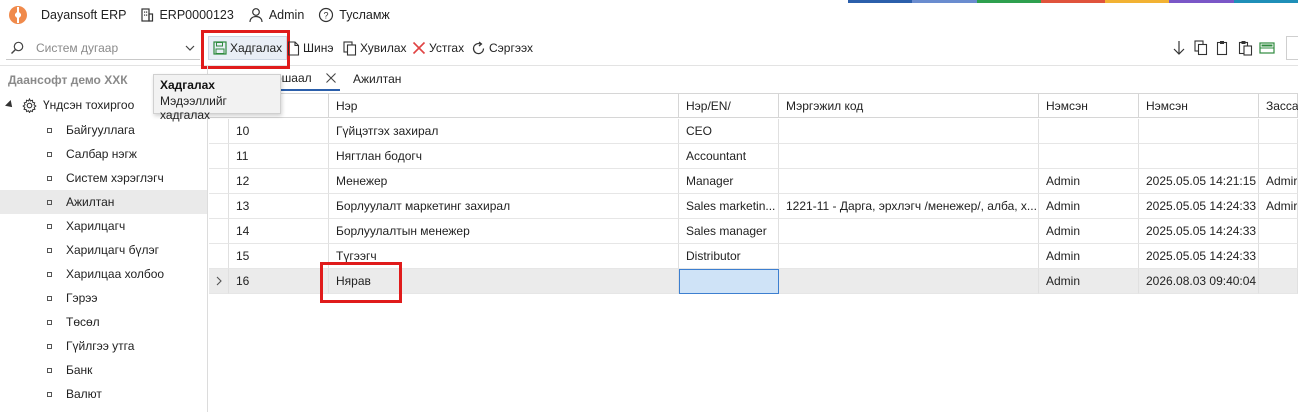 Image resolution: width=1298 pixels, height=412 pixels. I want to click on cell-added-at: 2026.08.03 09:40:04, so click(1199, 281).